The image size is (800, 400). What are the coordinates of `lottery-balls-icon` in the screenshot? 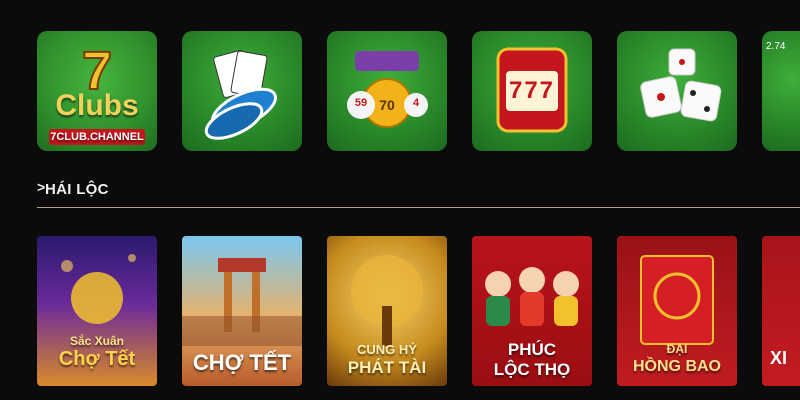 It's located at (387, 89).